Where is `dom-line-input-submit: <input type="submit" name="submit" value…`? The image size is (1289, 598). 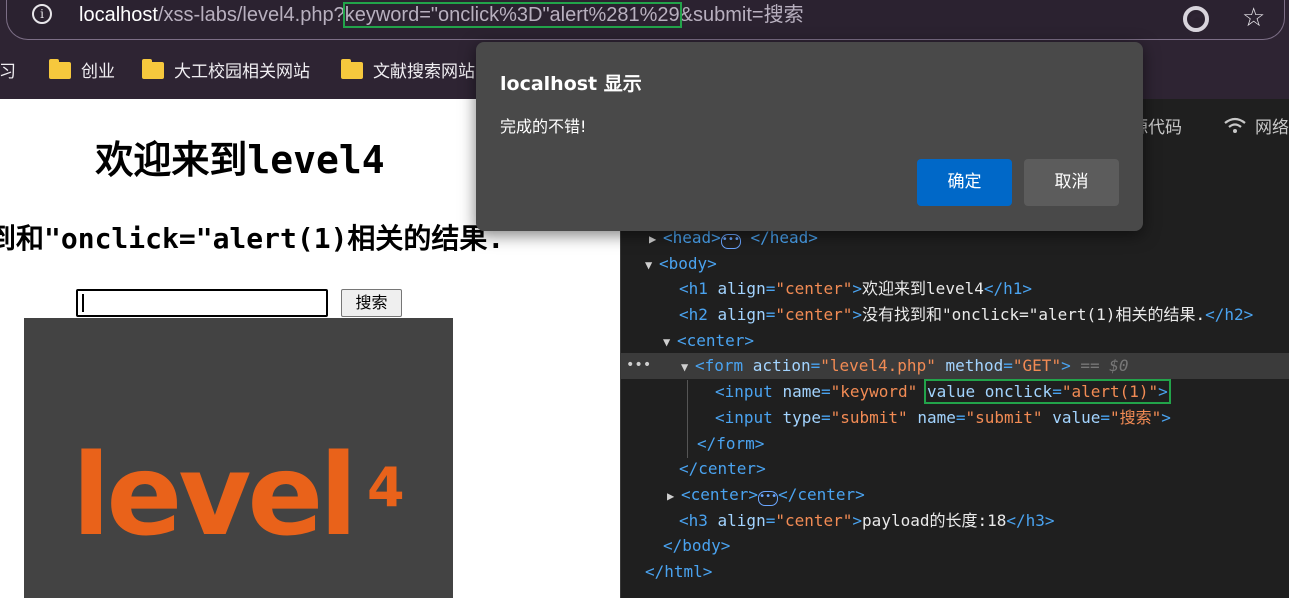
dom-line-input-submit: <input type="submit" name="submit" value… is located at coordinates (955, 418).